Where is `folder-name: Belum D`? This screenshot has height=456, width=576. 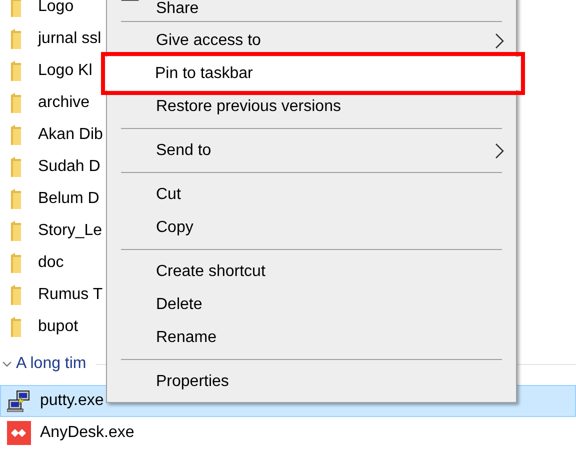 folder-name: Belum D is located at coordinates (69, 199).